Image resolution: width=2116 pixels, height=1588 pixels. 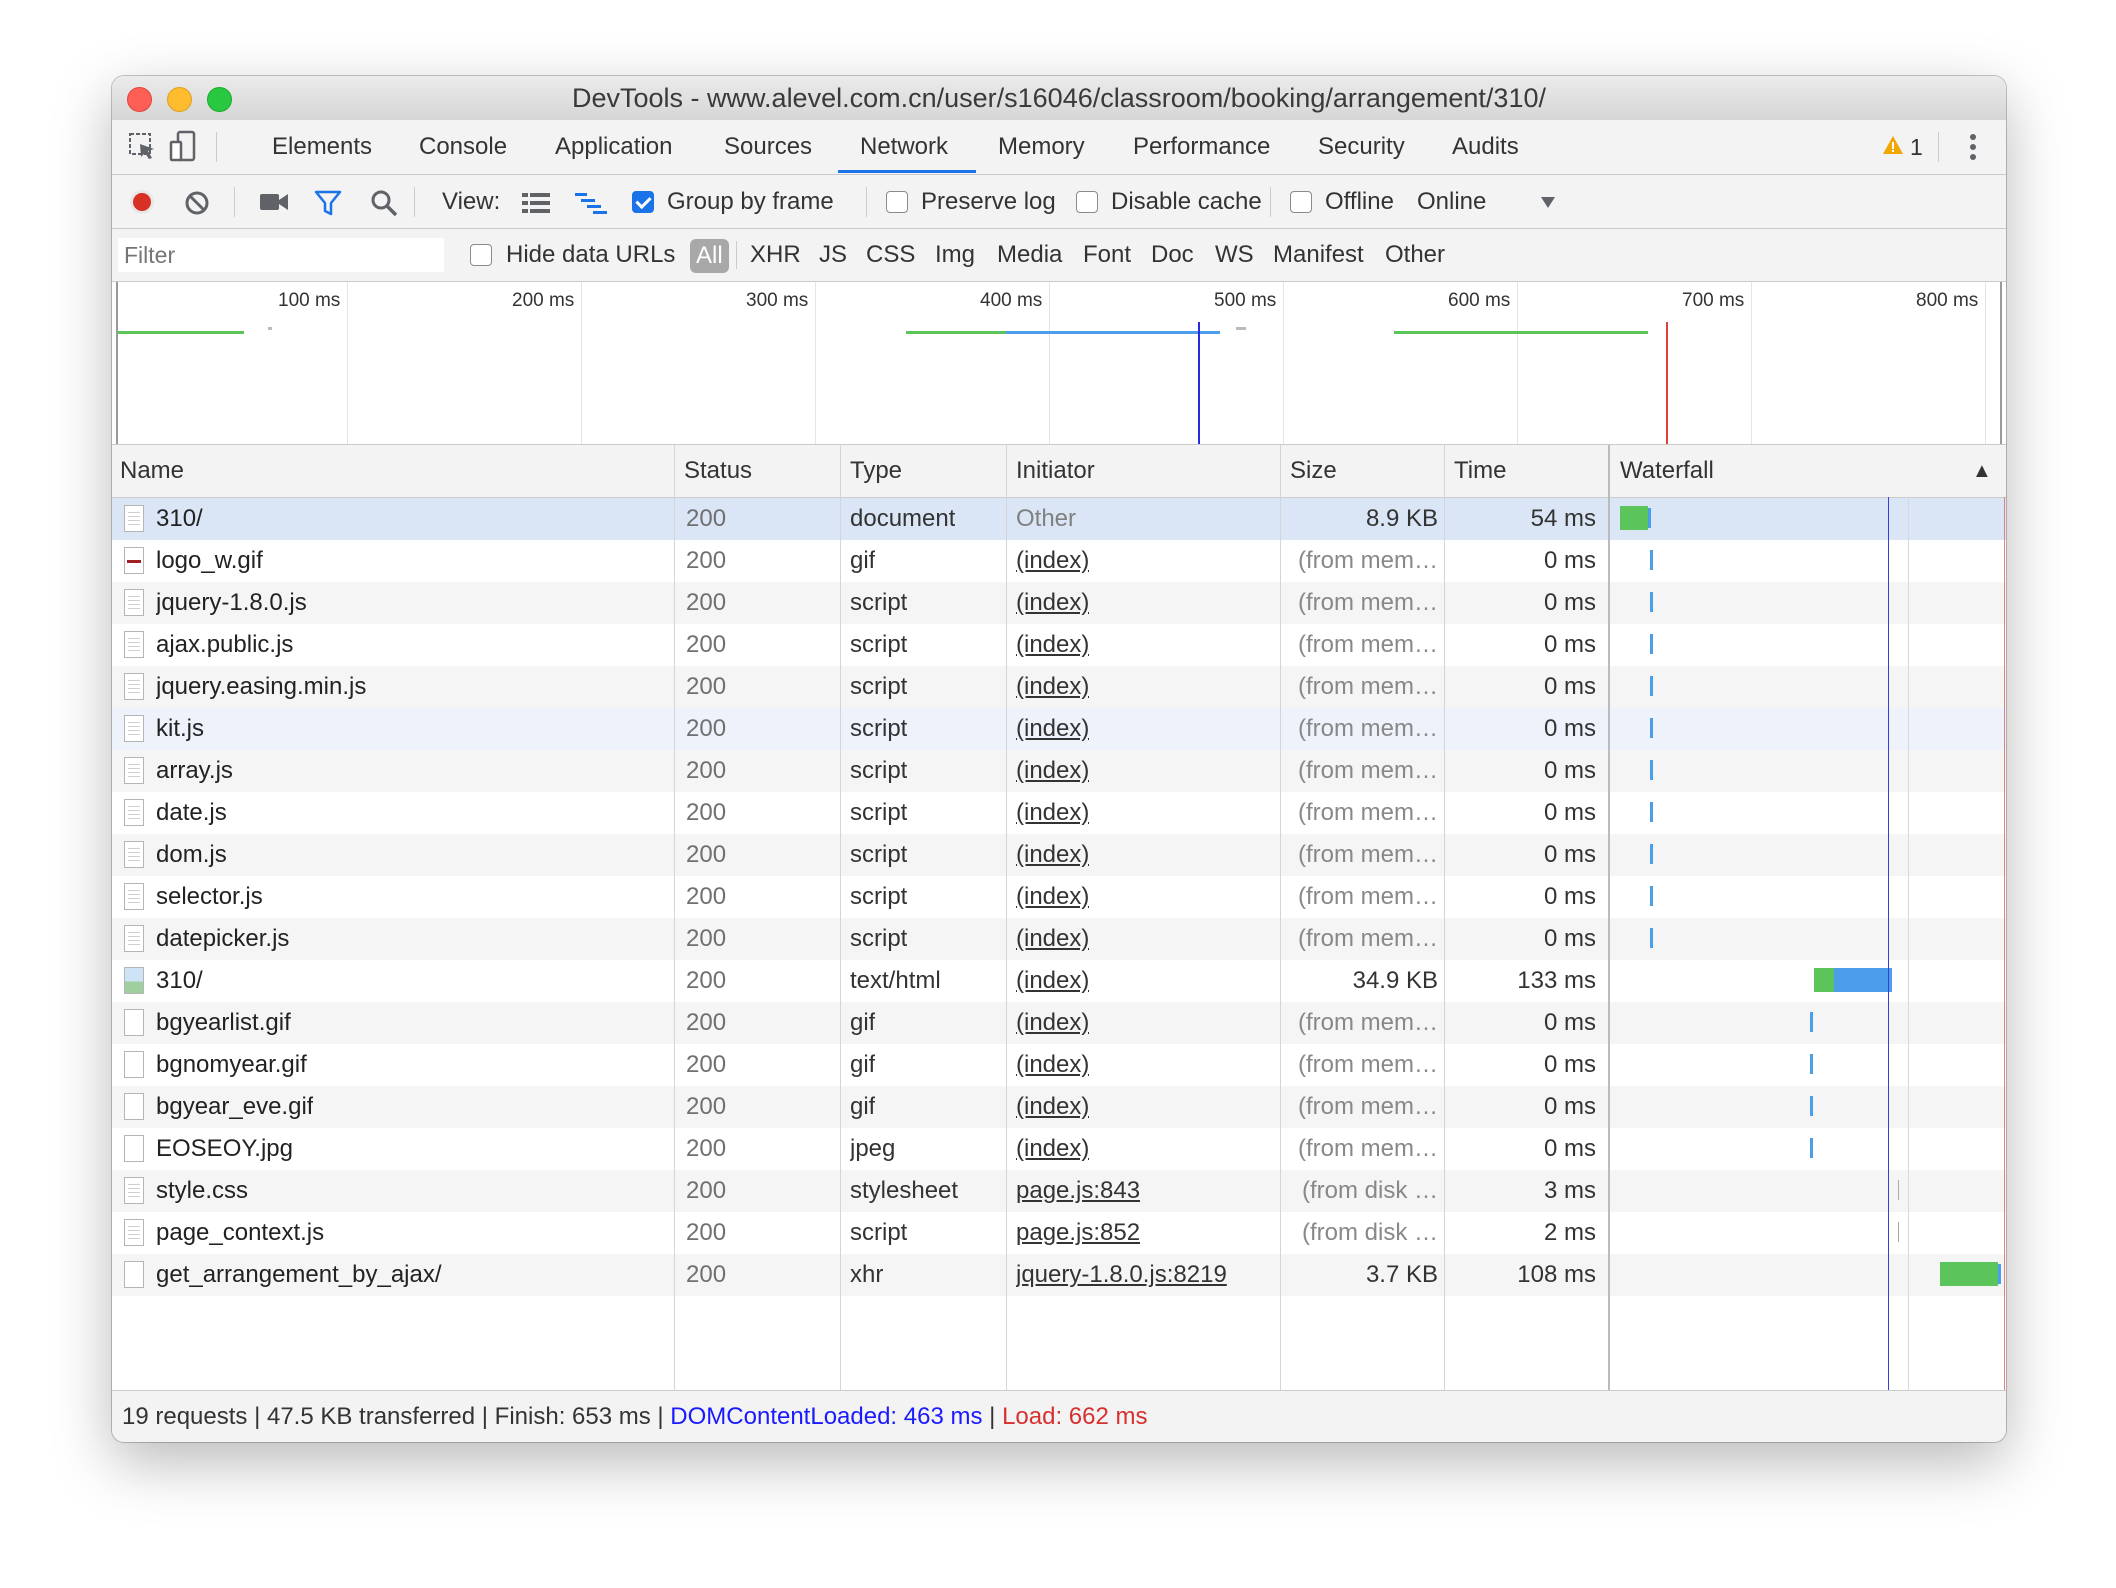 I want to click on tab-console: Console, so click(x=463, y=147).